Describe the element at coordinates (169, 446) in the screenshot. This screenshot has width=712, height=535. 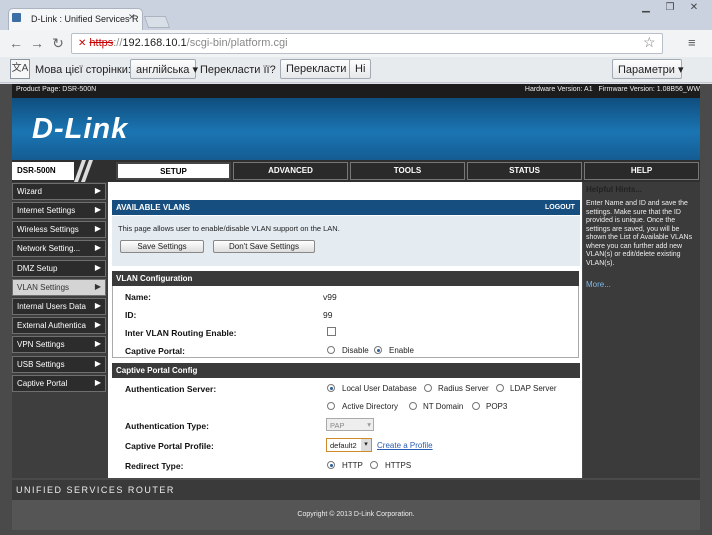
I see `profile-label: Captive Portal Profile:` at that location.